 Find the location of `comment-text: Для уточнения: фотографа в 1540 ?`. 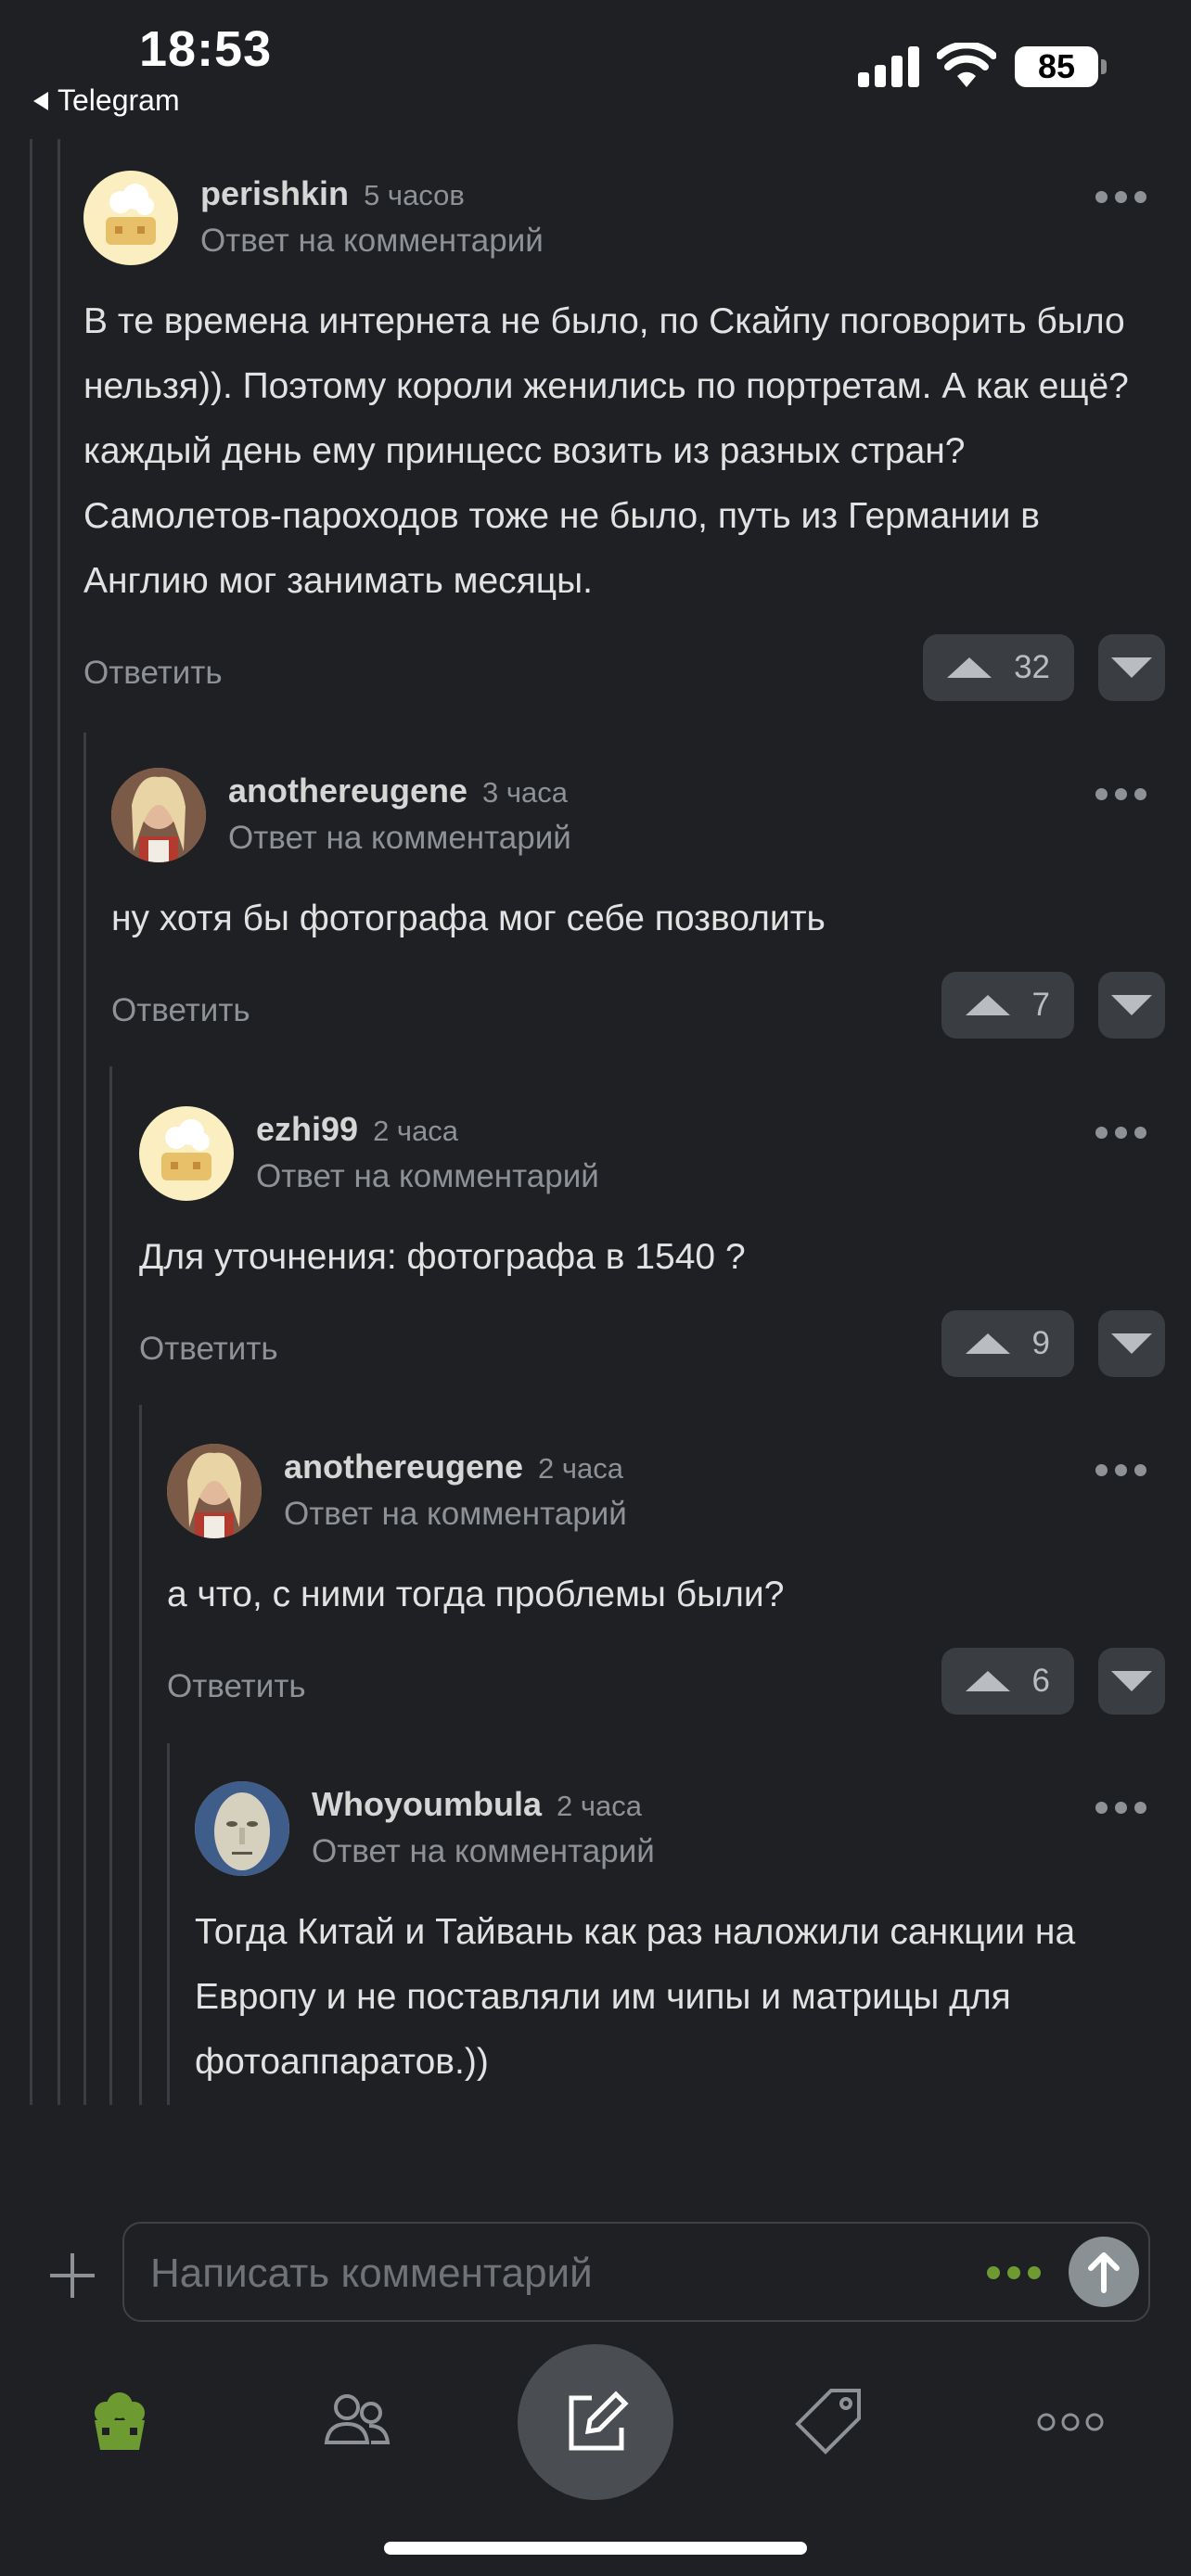

comment-text: Для уточнения: фотографа в 1540 ? is located at coordinates (442, 1257).